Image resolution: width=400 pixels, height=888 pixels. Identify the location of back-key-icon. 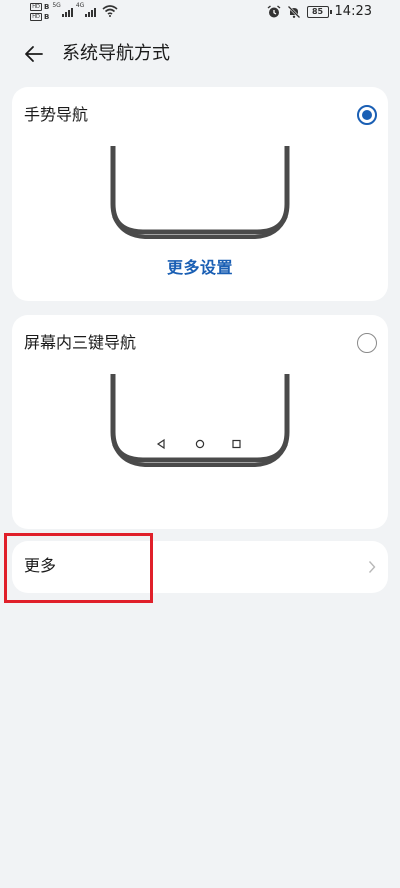
(160, 444).